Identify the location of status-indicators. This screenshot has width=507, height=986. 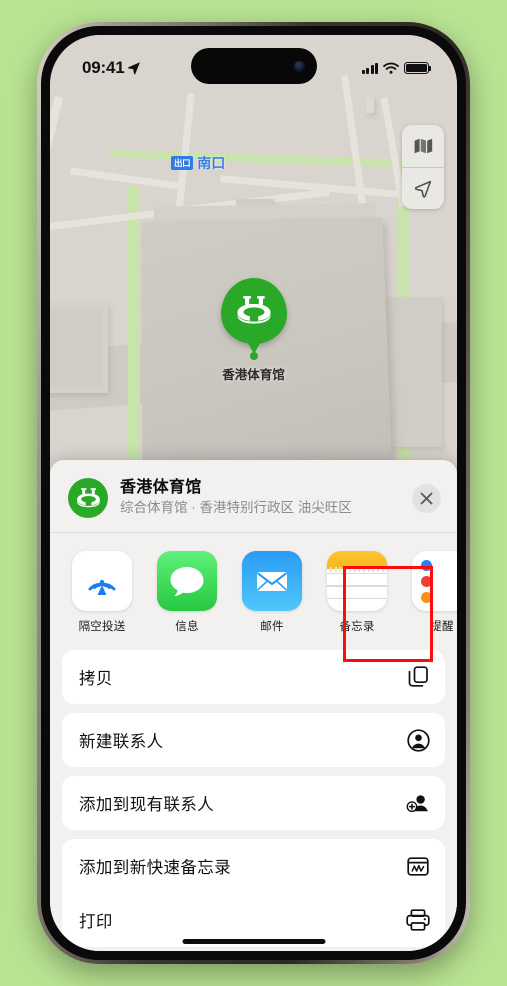
(396, 68).